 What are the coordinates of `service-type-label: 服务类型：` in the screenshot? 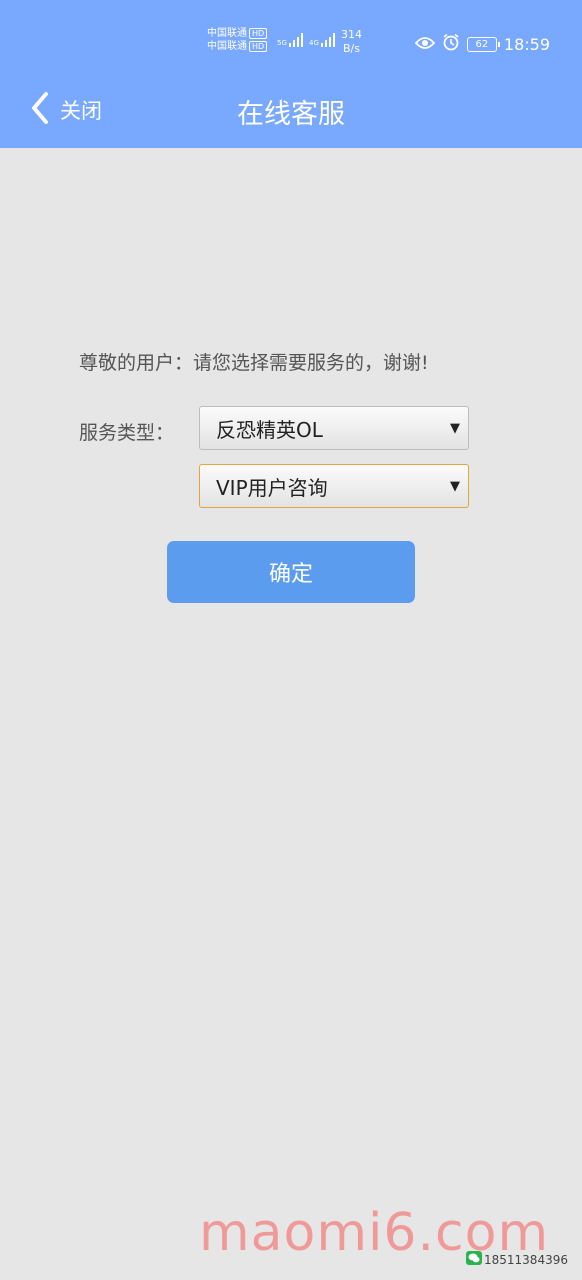 It's located at (127, 433).